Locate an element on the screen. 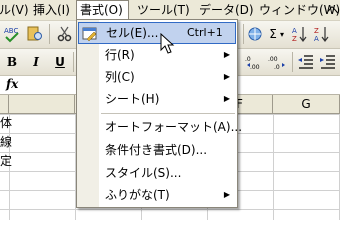  decrease-decimal-icon: .00.0 is located at coordinates (278, 62).